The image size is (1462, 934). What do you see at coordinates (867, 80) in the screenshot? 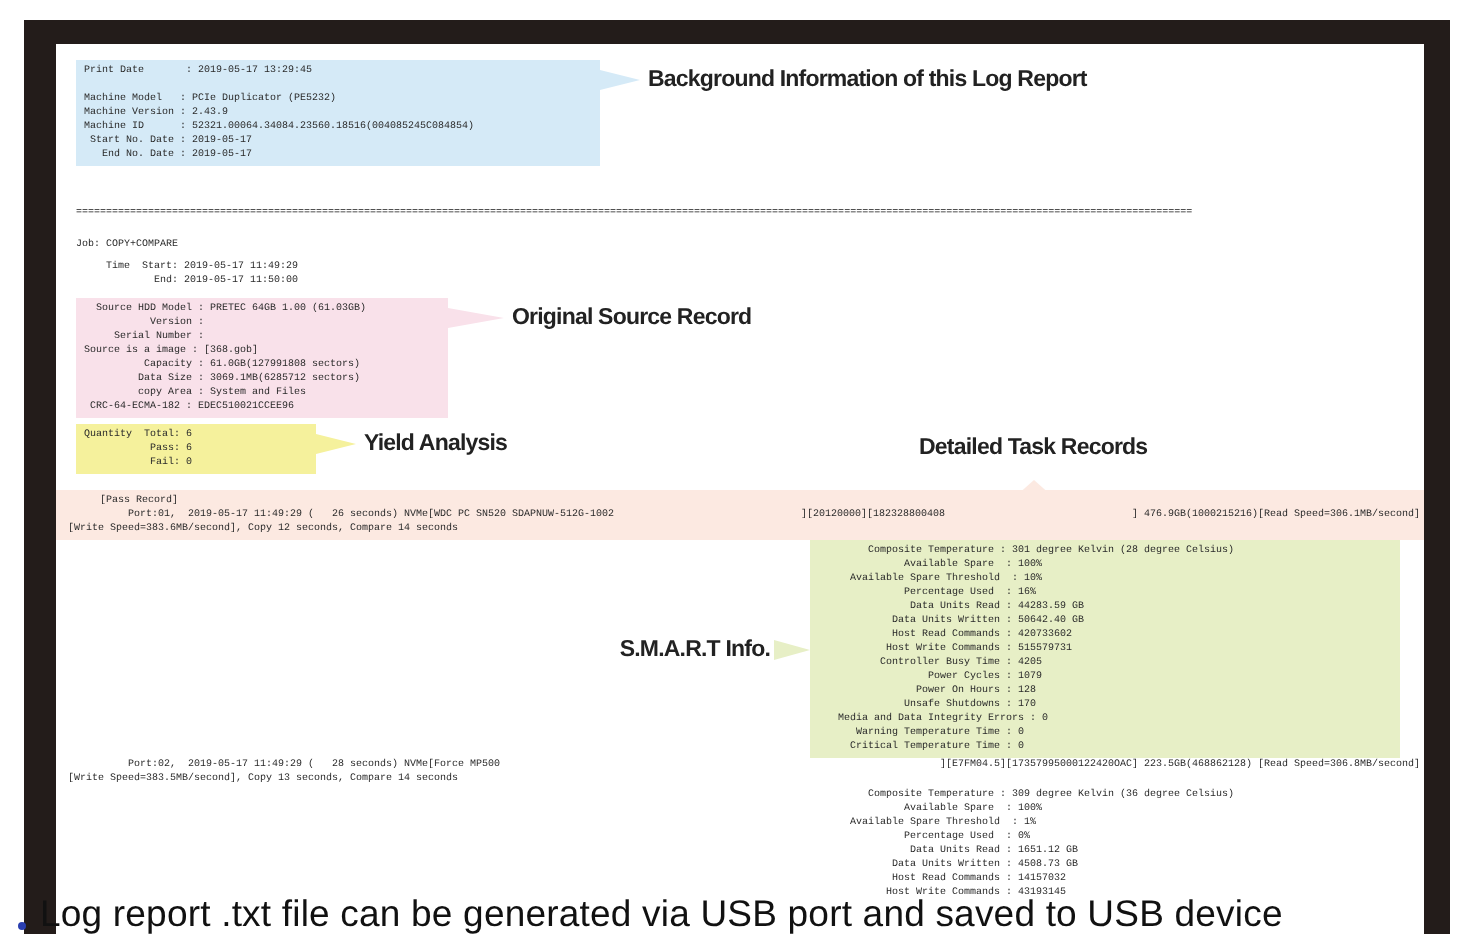
I see `callout-label: Background Information of this Log Report` at bounding box center [867, 80].